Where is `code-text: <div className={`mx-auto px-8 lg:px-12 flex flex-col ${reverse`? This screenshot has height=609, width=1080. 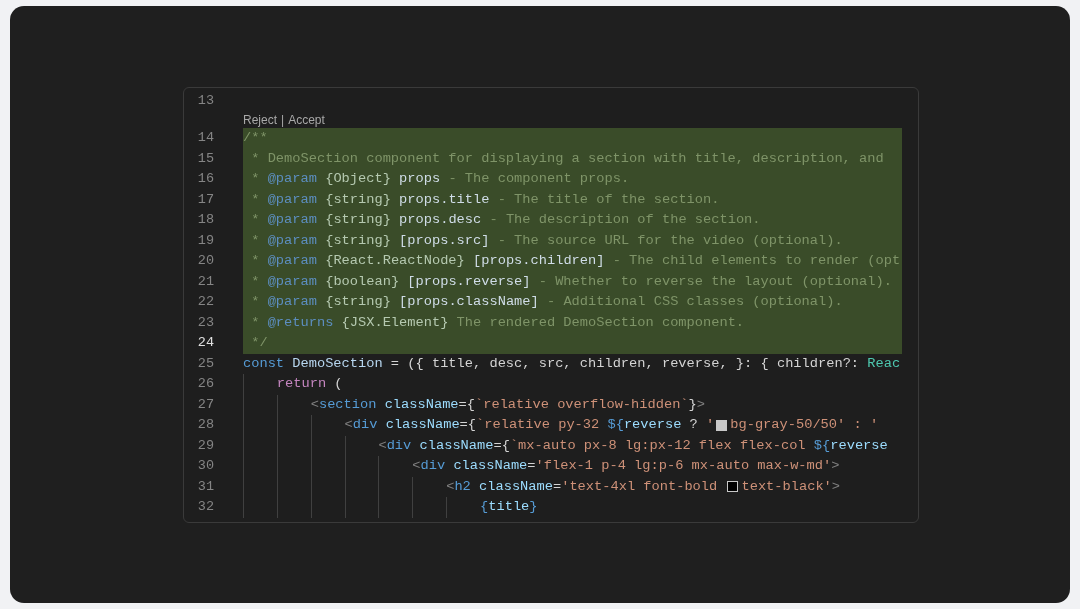 code-text: <div className={`mx-auto px-8 lg:px-12 flex flex-col ${reverse is located at coordinates (633, 445).